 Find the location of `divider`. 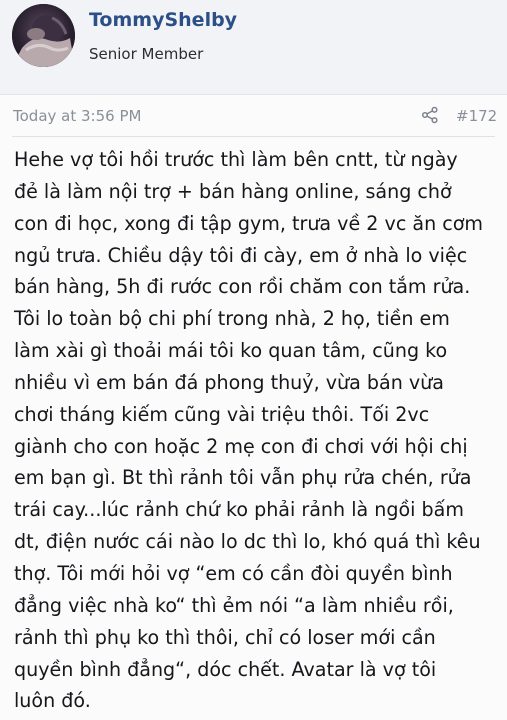

divider is located at coordinates (253, 136).